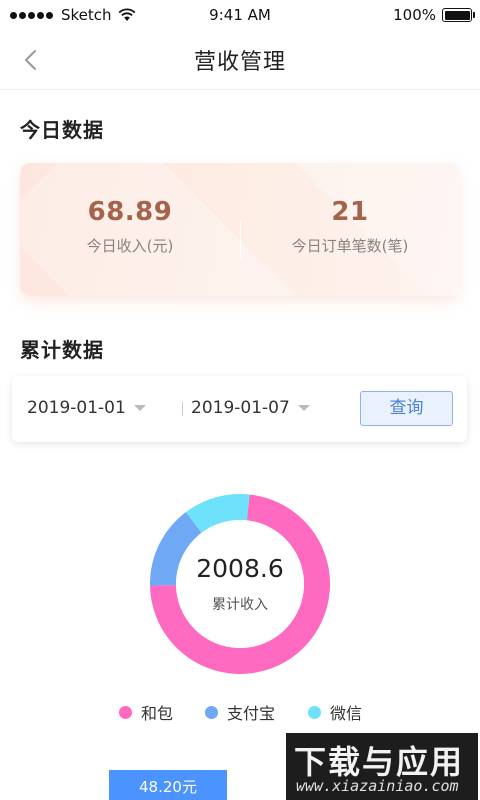 Image resolution: width=480 pixels, height=800 pixels. I want to click on cumulative-section-title: 累计数据, so click(62, 350).